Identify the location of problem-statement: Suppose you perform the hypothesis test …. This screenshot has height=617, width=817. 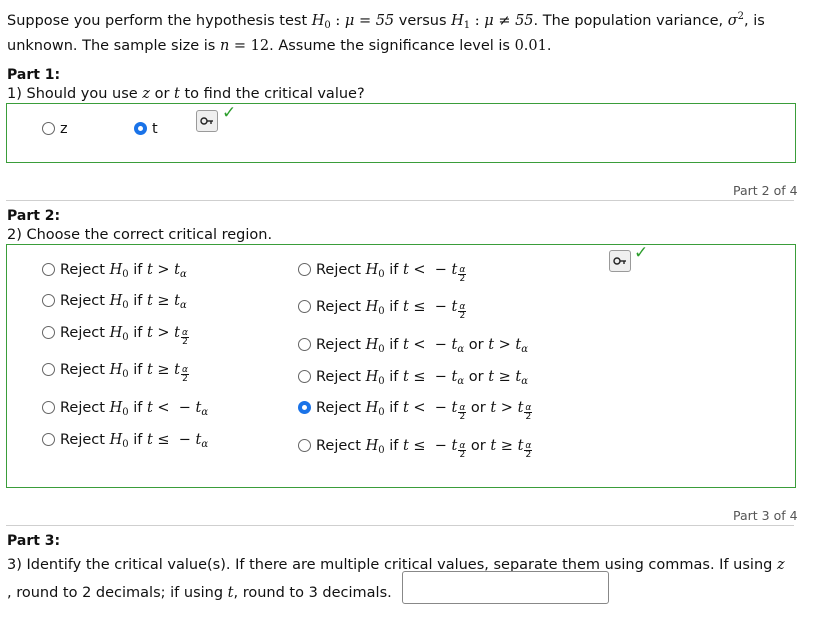
(386, 32).